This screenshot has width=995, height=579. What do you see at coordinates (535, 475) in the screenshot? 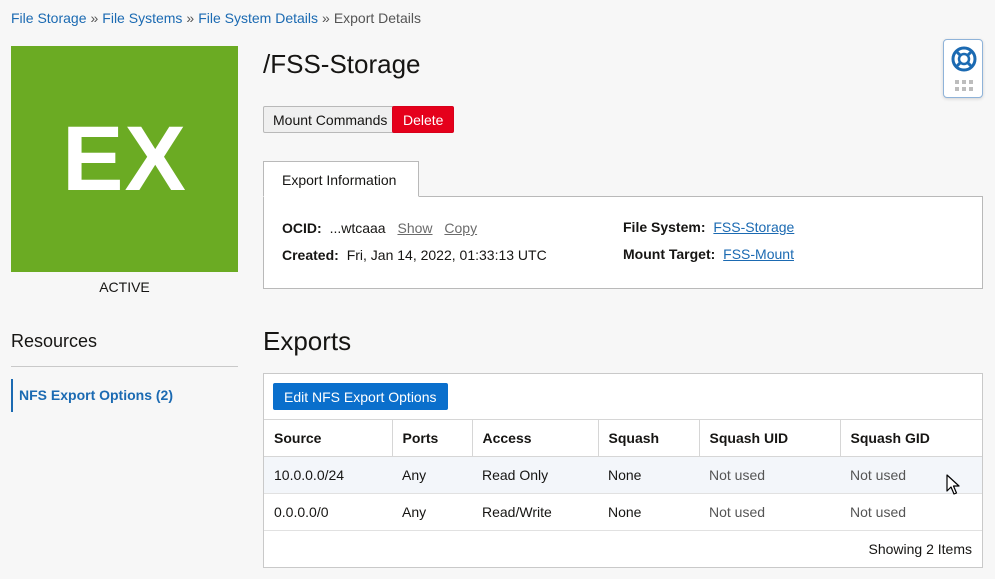
I see `cell-access: Read Only` at bounding box center [535, 475].